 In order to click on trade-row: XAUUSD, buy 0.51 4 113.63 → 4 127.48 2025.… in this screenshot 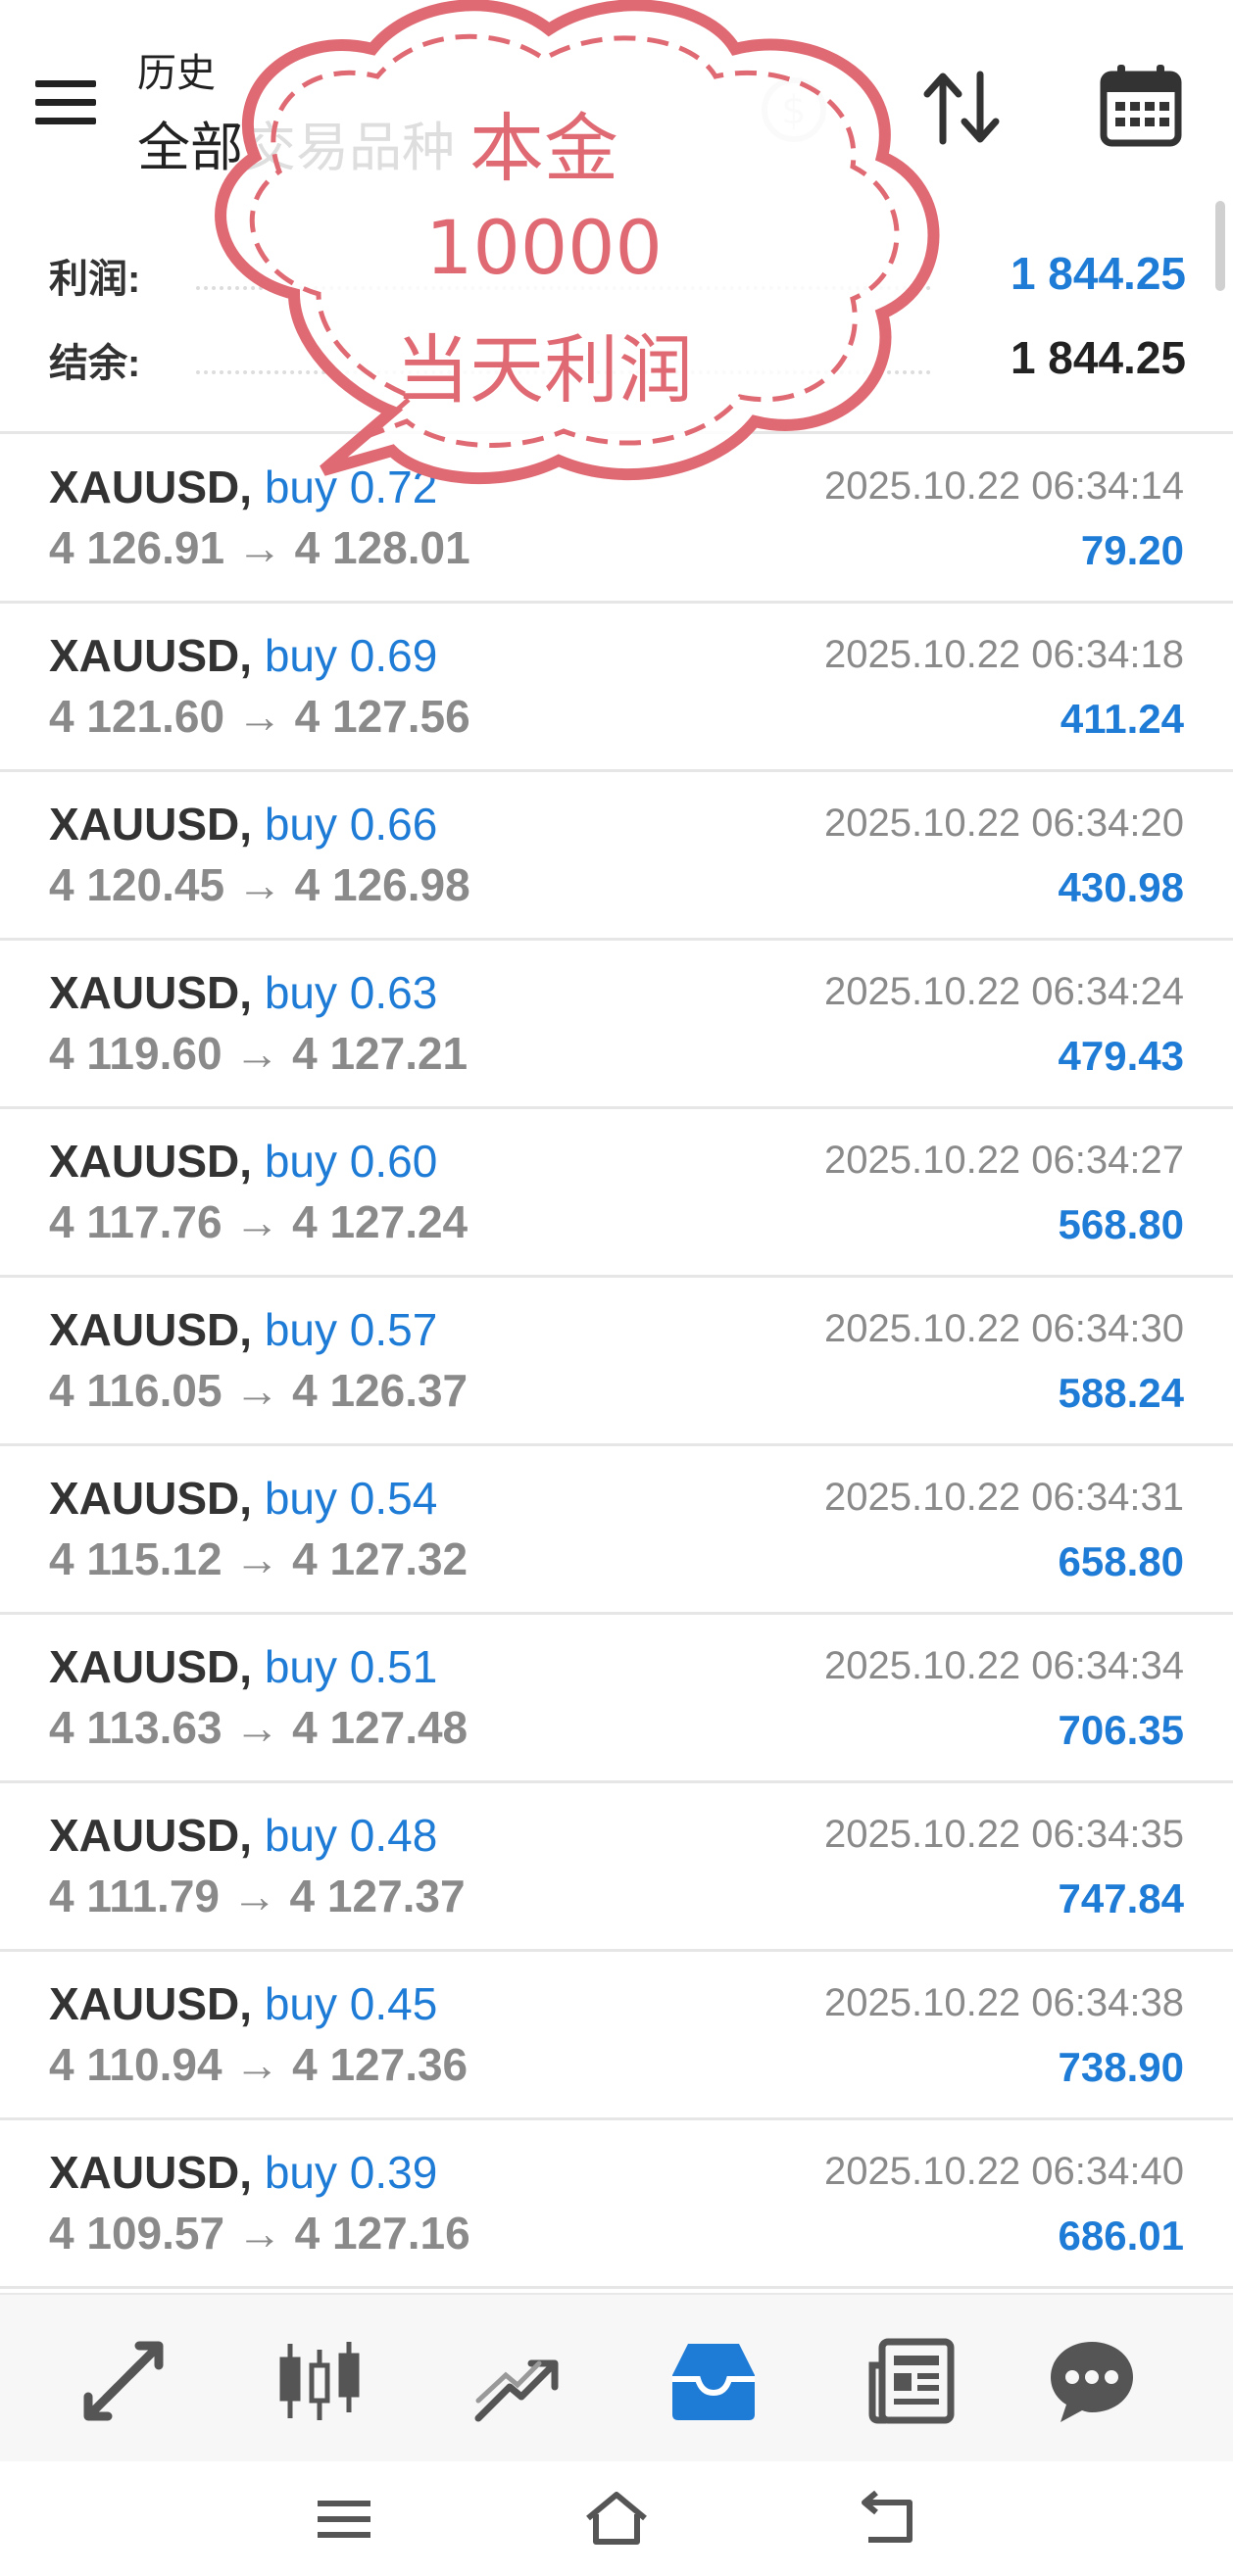, I will do `click(616, 1699)`.